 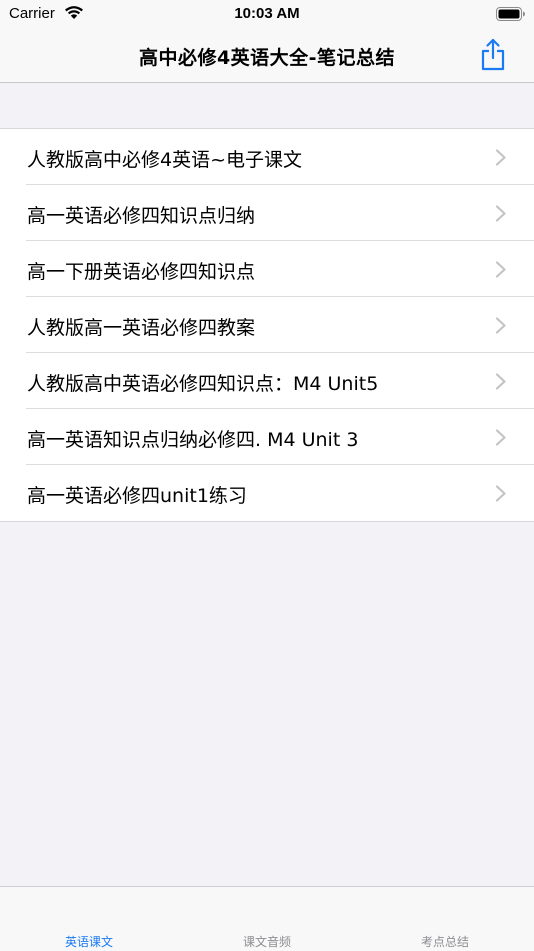 I want to click on list-item-label: 高一英语知识点归纳必修四. M4 Unit 3, so click(x=193, y=440).